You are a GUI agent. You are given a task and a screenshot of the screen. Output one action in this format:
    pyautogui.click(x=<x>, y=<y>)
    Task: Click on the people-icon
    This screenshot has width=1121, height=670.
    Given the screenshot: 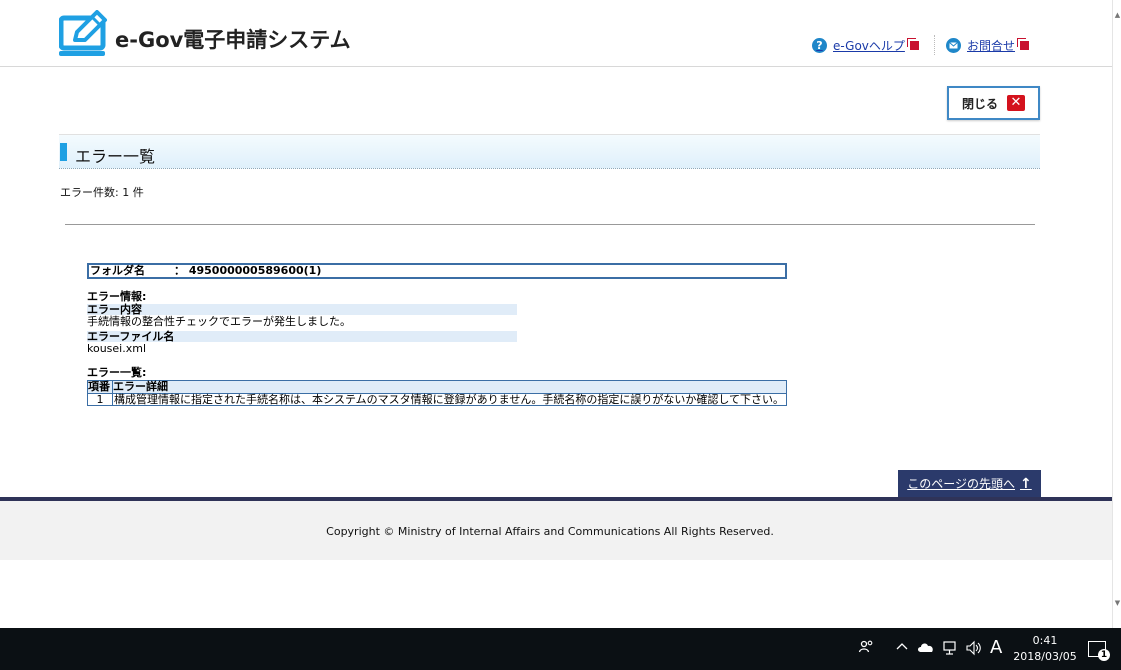 What is the action you would take?
    pyautogui.click(x=866, y=649)
    